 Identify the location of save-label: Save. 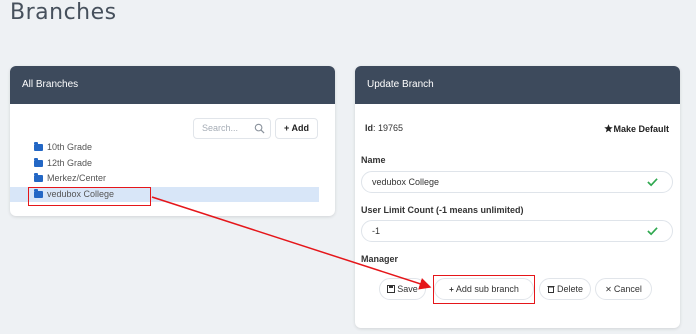
(407, 289).